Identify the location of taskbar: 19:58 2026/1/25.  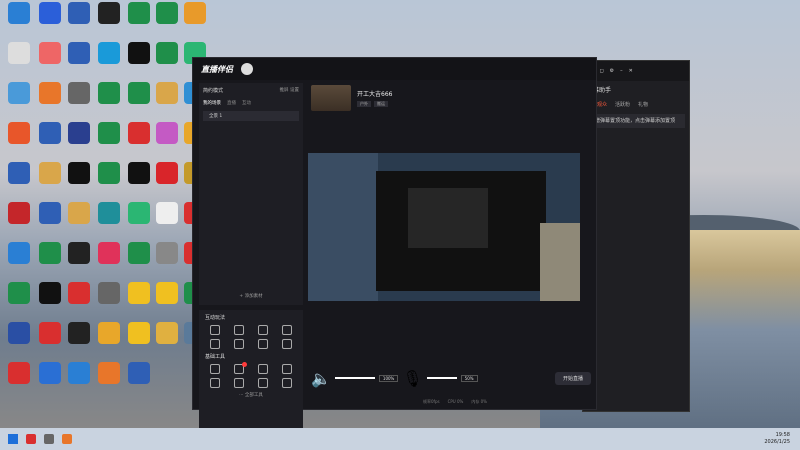
(400, 439).